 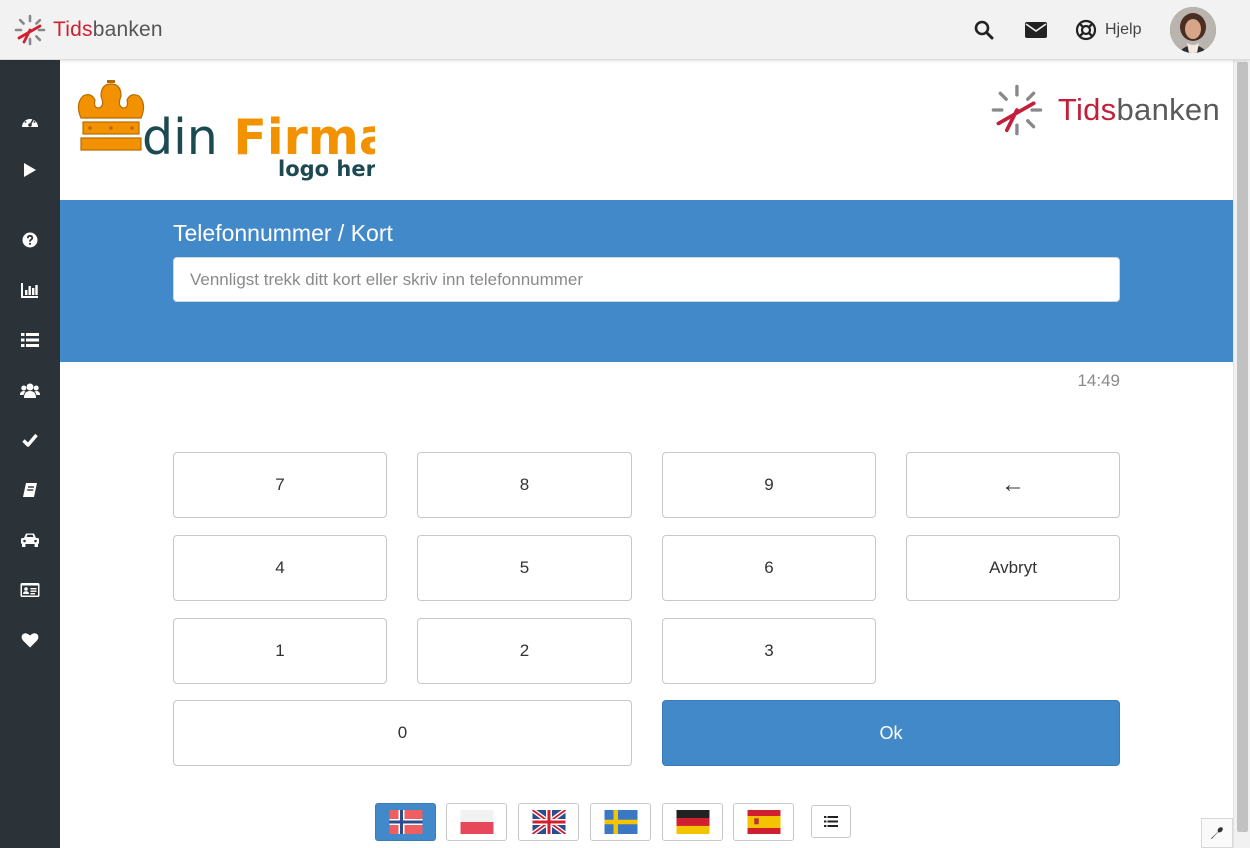 What do you see at coordinates (524, 485) in the screenshot?
I see `key-8: 8` at bounding box center [524, 485].